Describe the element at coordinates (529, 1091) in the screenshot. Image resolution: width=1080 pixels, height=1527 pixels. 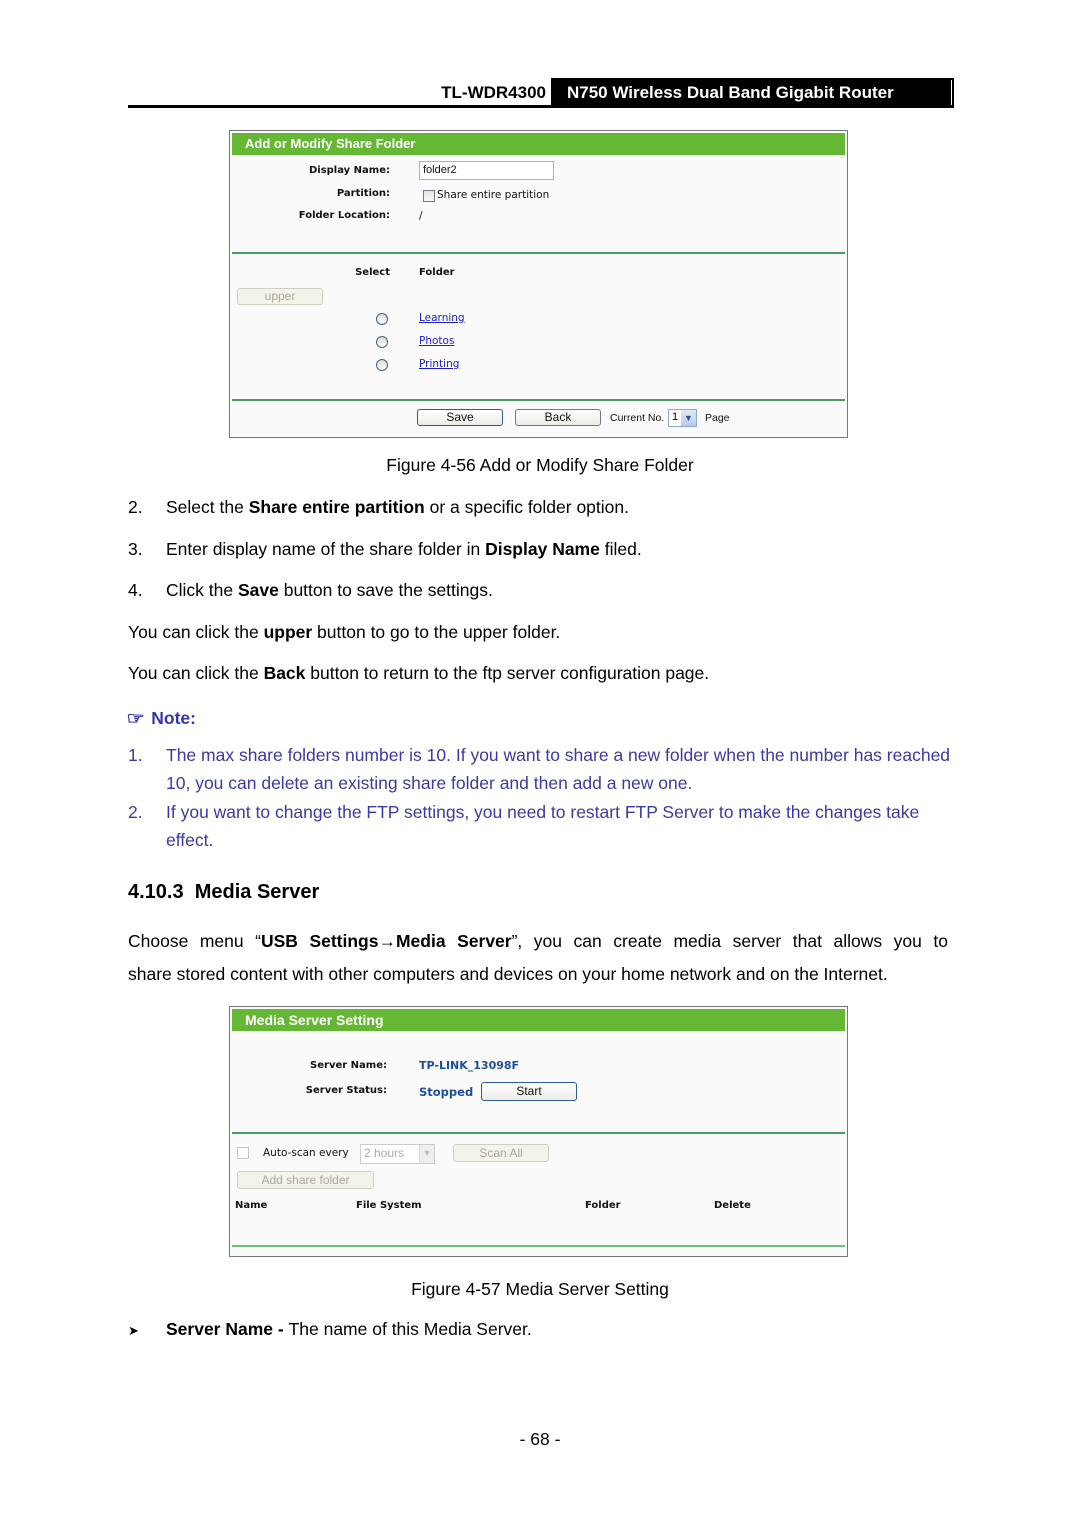
I see `start-button: Start` at that location.